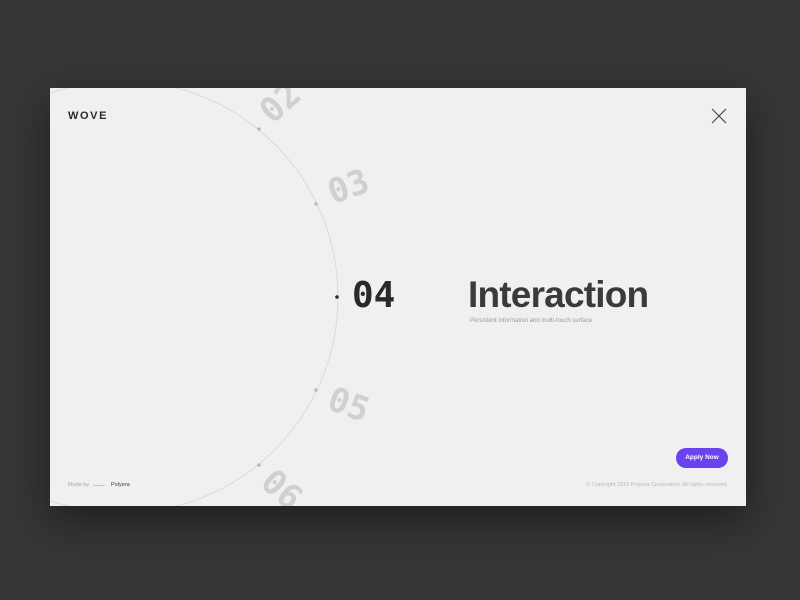 Image resolution: width=800 pixels, height=600 pixels. Describe the element at coordinates (79, 485) in the screenshot. I see `made-by-label: Made by` at that location.